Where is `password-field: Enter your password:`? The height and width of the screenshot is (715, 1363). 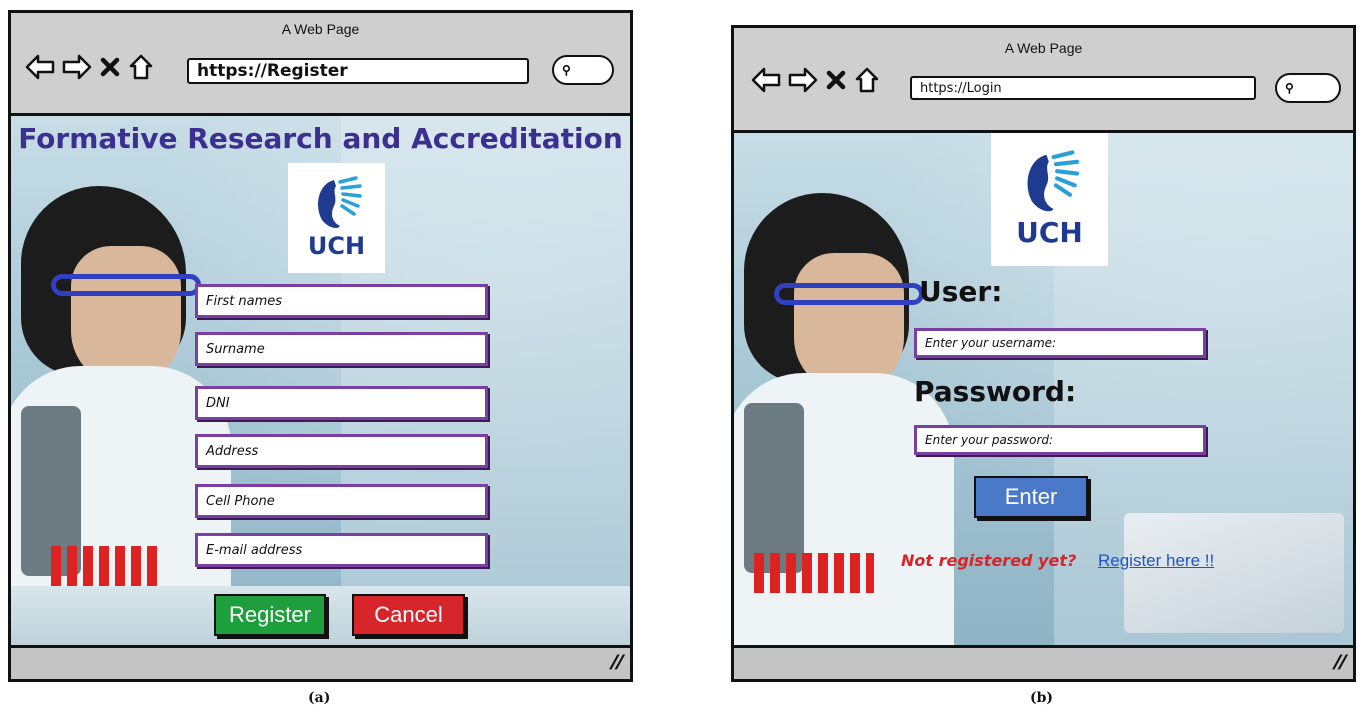 password-field: Enter your password: is located at coordinates (1060, 440).